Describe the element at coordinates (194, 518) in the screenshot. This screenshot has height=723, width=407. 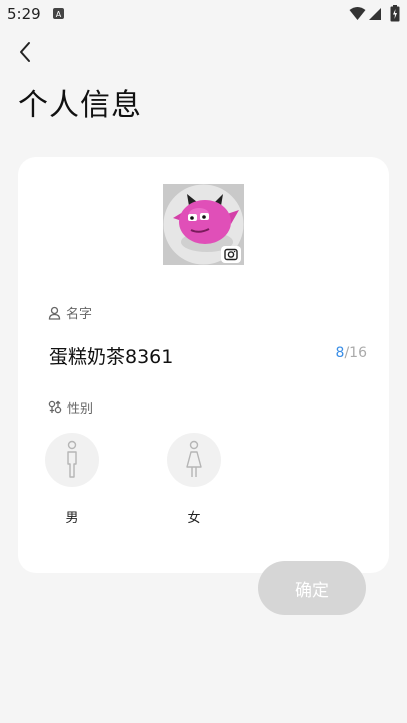
I see `gender-female-label: 女` at that location.